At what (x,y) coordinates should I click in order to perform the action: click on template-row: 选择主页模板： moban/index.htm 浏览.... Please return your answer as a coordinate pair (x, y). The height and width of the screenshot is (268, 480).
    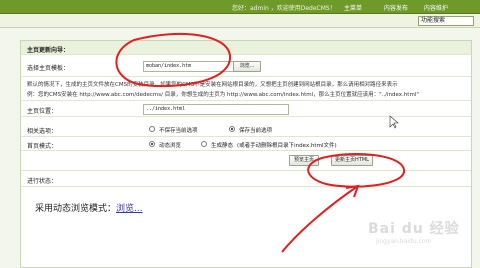
    Looking at the image, I should click on (246, 66).